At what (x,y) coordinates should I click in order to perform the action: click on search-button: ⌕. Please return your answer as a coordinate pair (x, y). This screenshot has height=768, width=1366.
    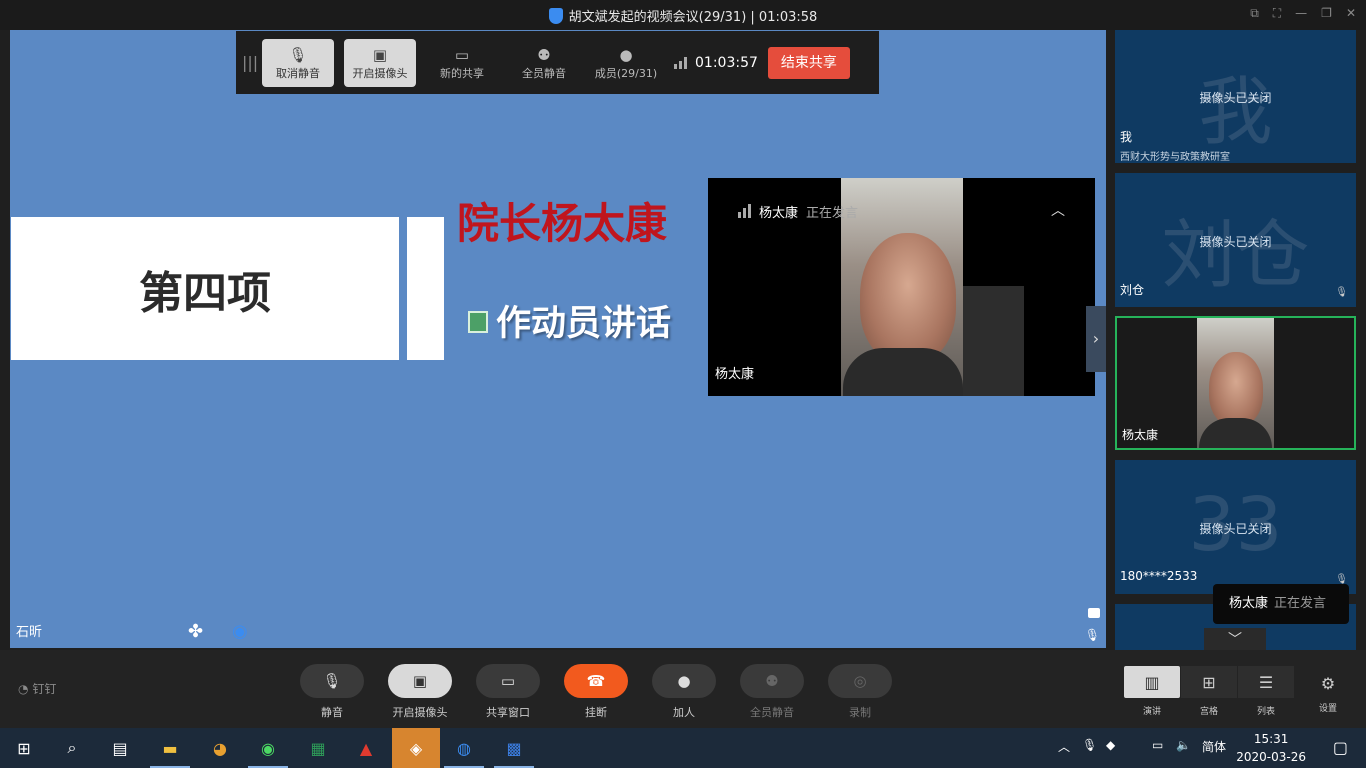
    Looking at the image, I should click on (72, 748).